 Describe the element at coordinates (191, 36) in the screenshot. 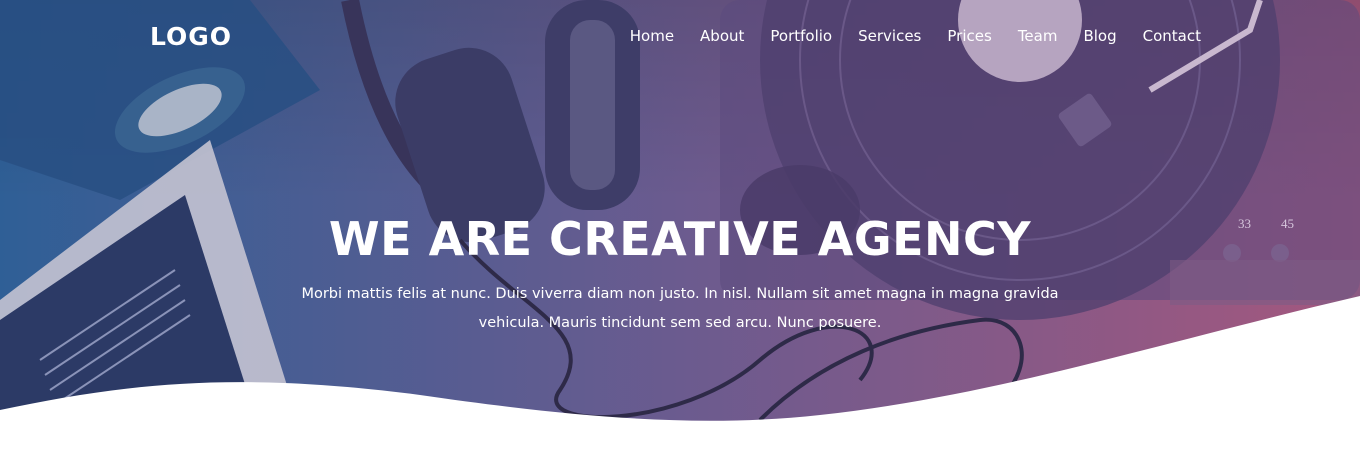

I see `logo: LOGO` at that location.